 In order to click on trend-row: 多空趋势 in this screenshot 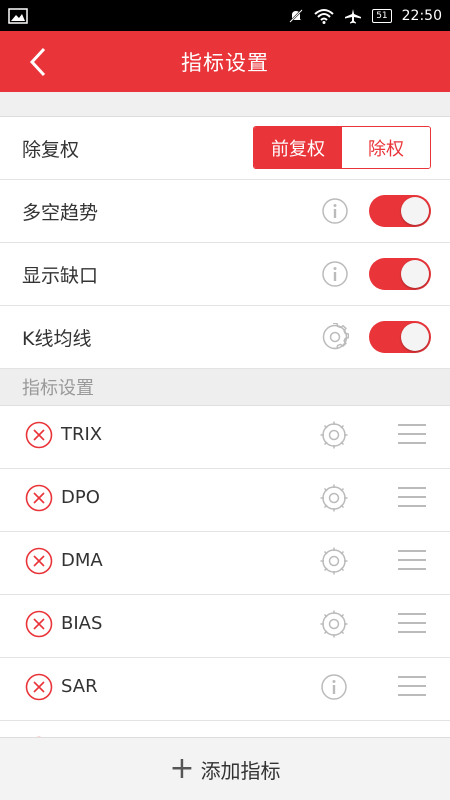, I will do `click(225, 211)`.